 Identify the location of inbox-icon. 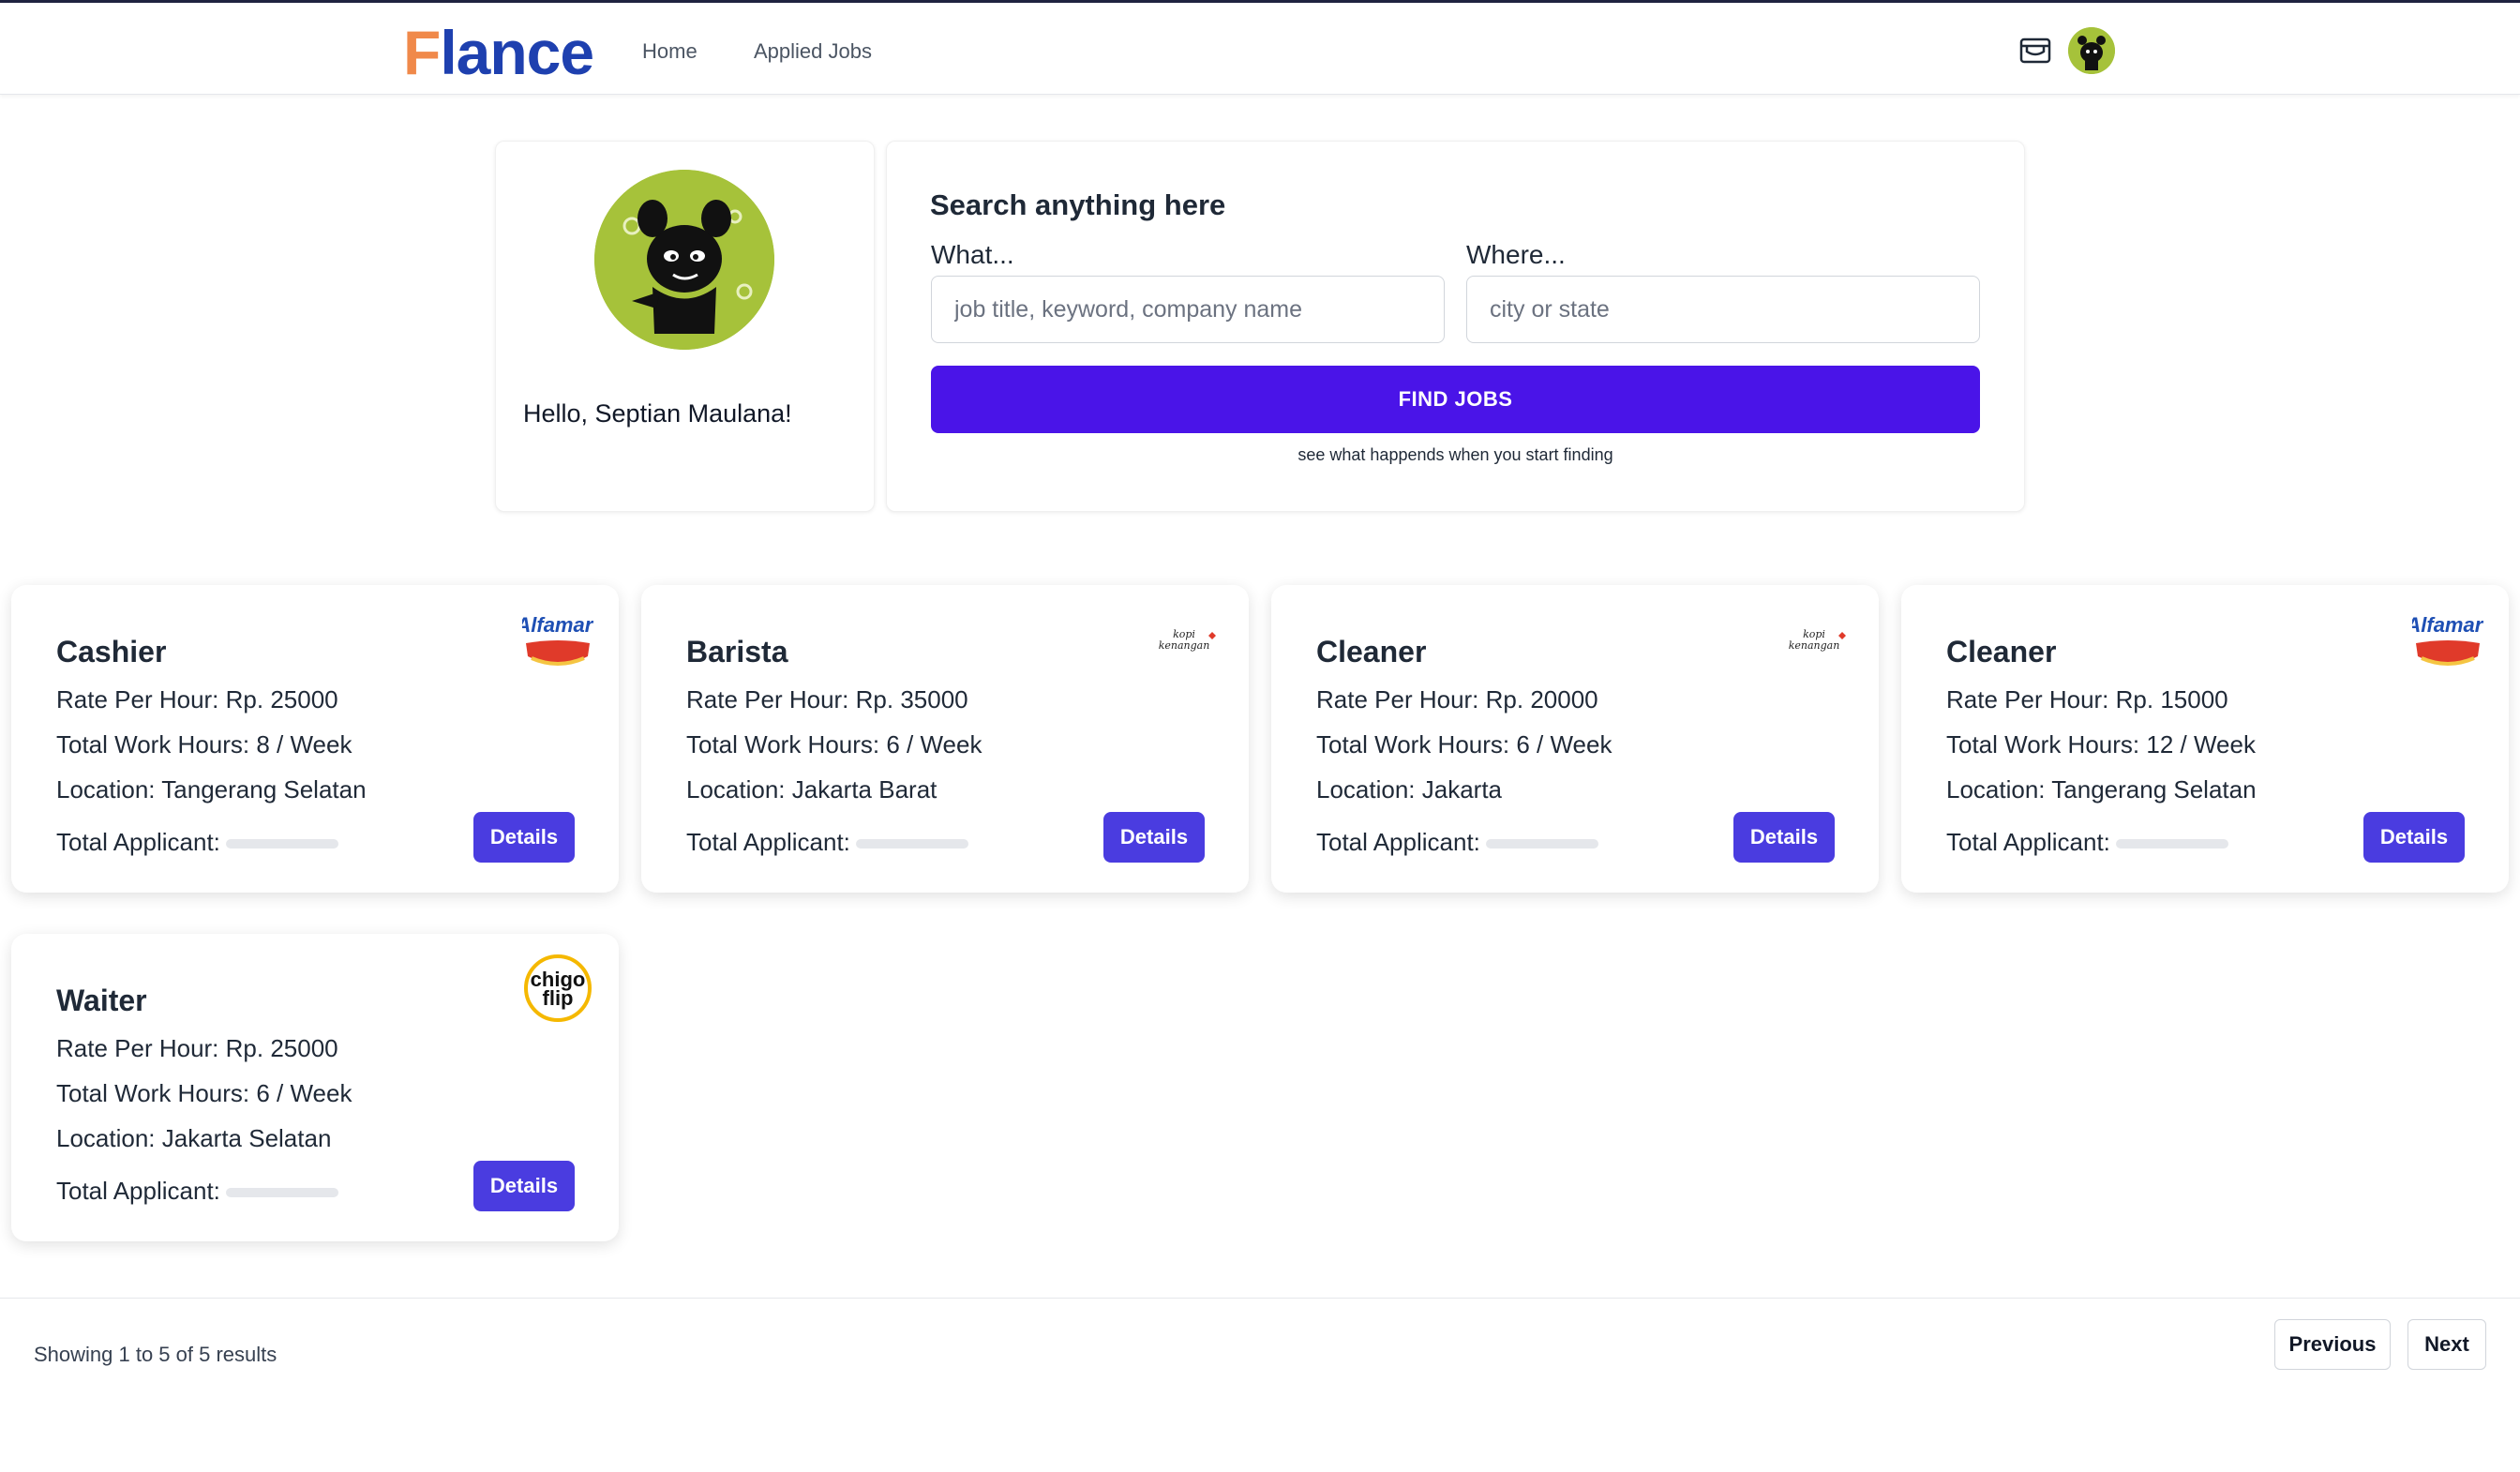
(2035, 51).